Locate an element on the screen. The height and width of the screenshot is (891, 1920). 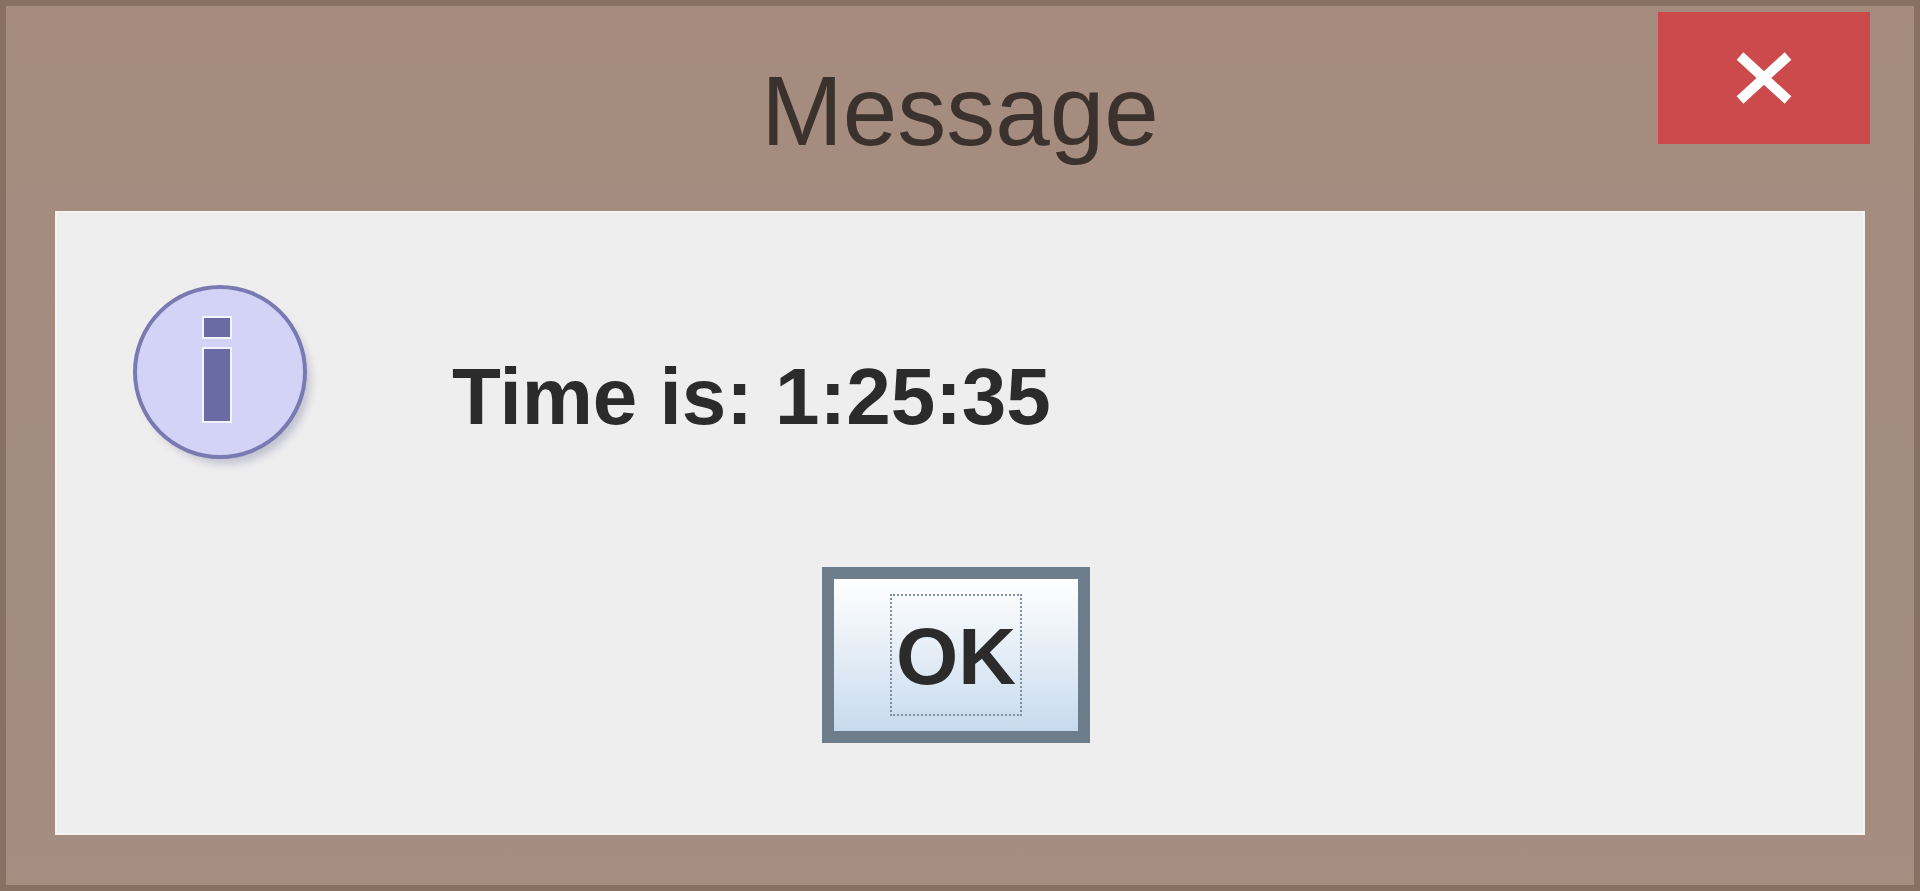
window-title: Message is located at coordinates (960, 111).